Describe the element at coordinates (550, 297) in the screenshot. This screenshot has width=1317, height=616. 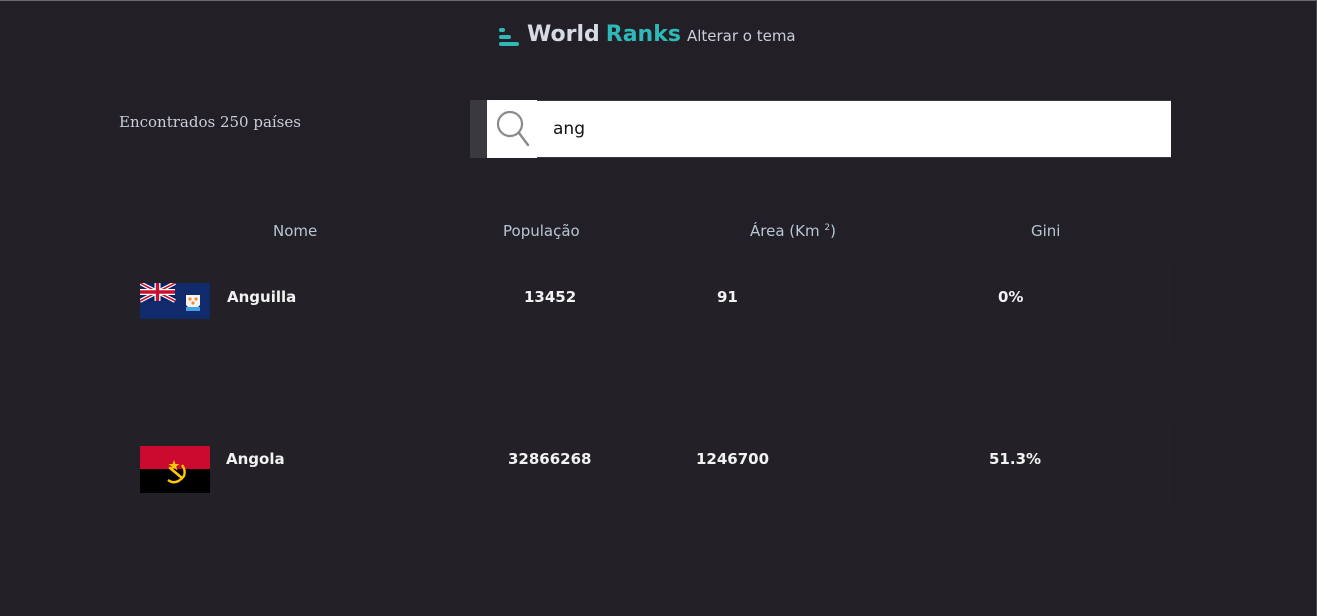
I see `country-population: 13452` at that location.